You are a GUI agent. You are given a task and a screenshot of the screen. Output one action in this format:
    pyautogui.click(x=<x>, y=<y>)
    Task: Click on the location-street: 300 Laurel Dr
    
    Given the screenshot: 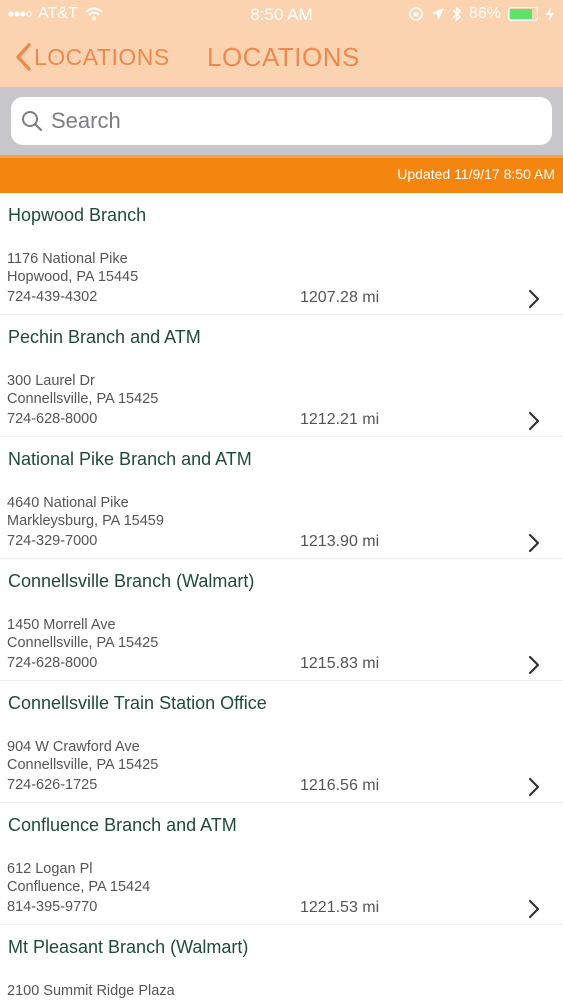 What is the action you would take?
    pyautogui.click(x=51, y=381)
    